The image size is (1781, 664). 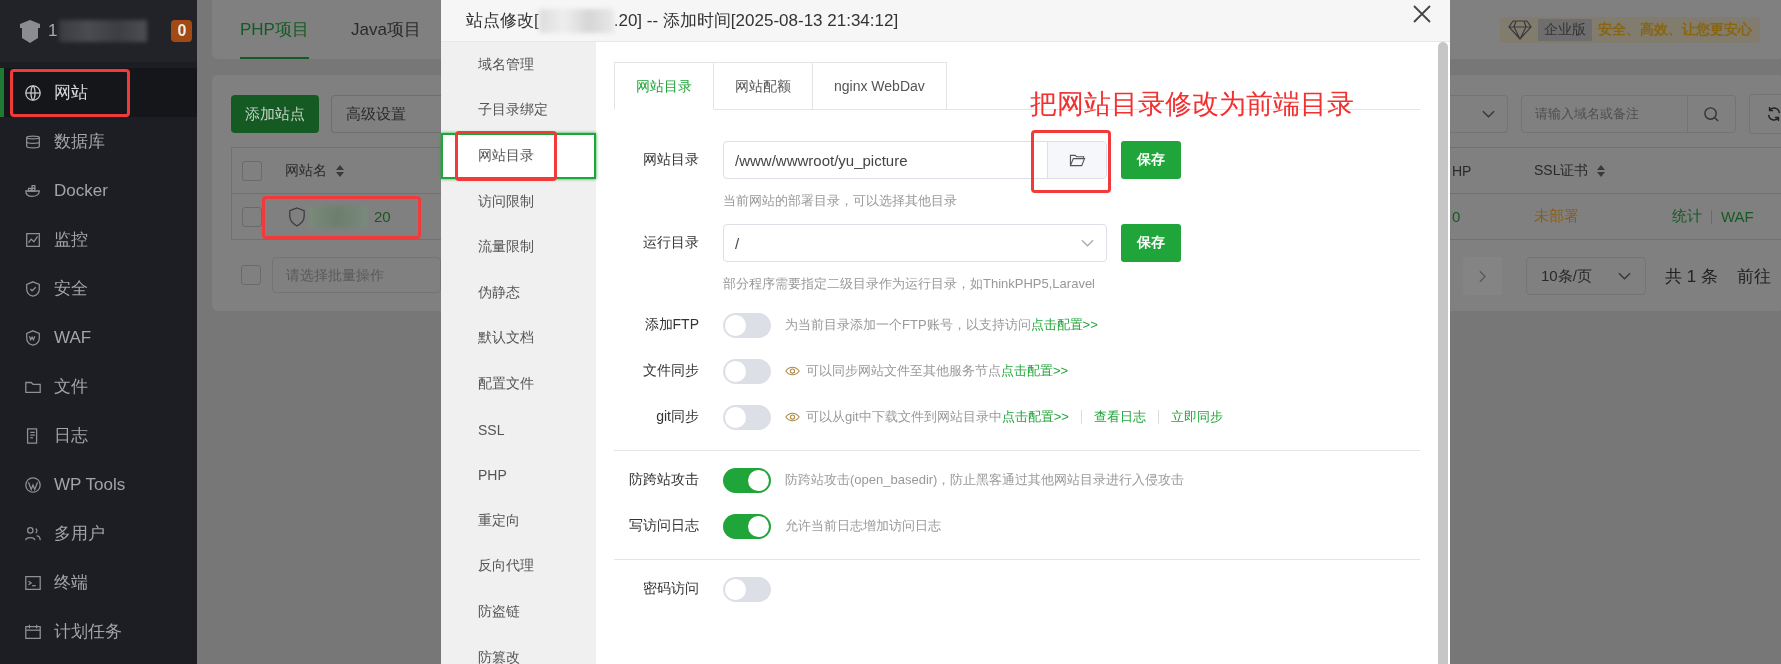 I want to click on search-button, so click(x=1712, y=114).